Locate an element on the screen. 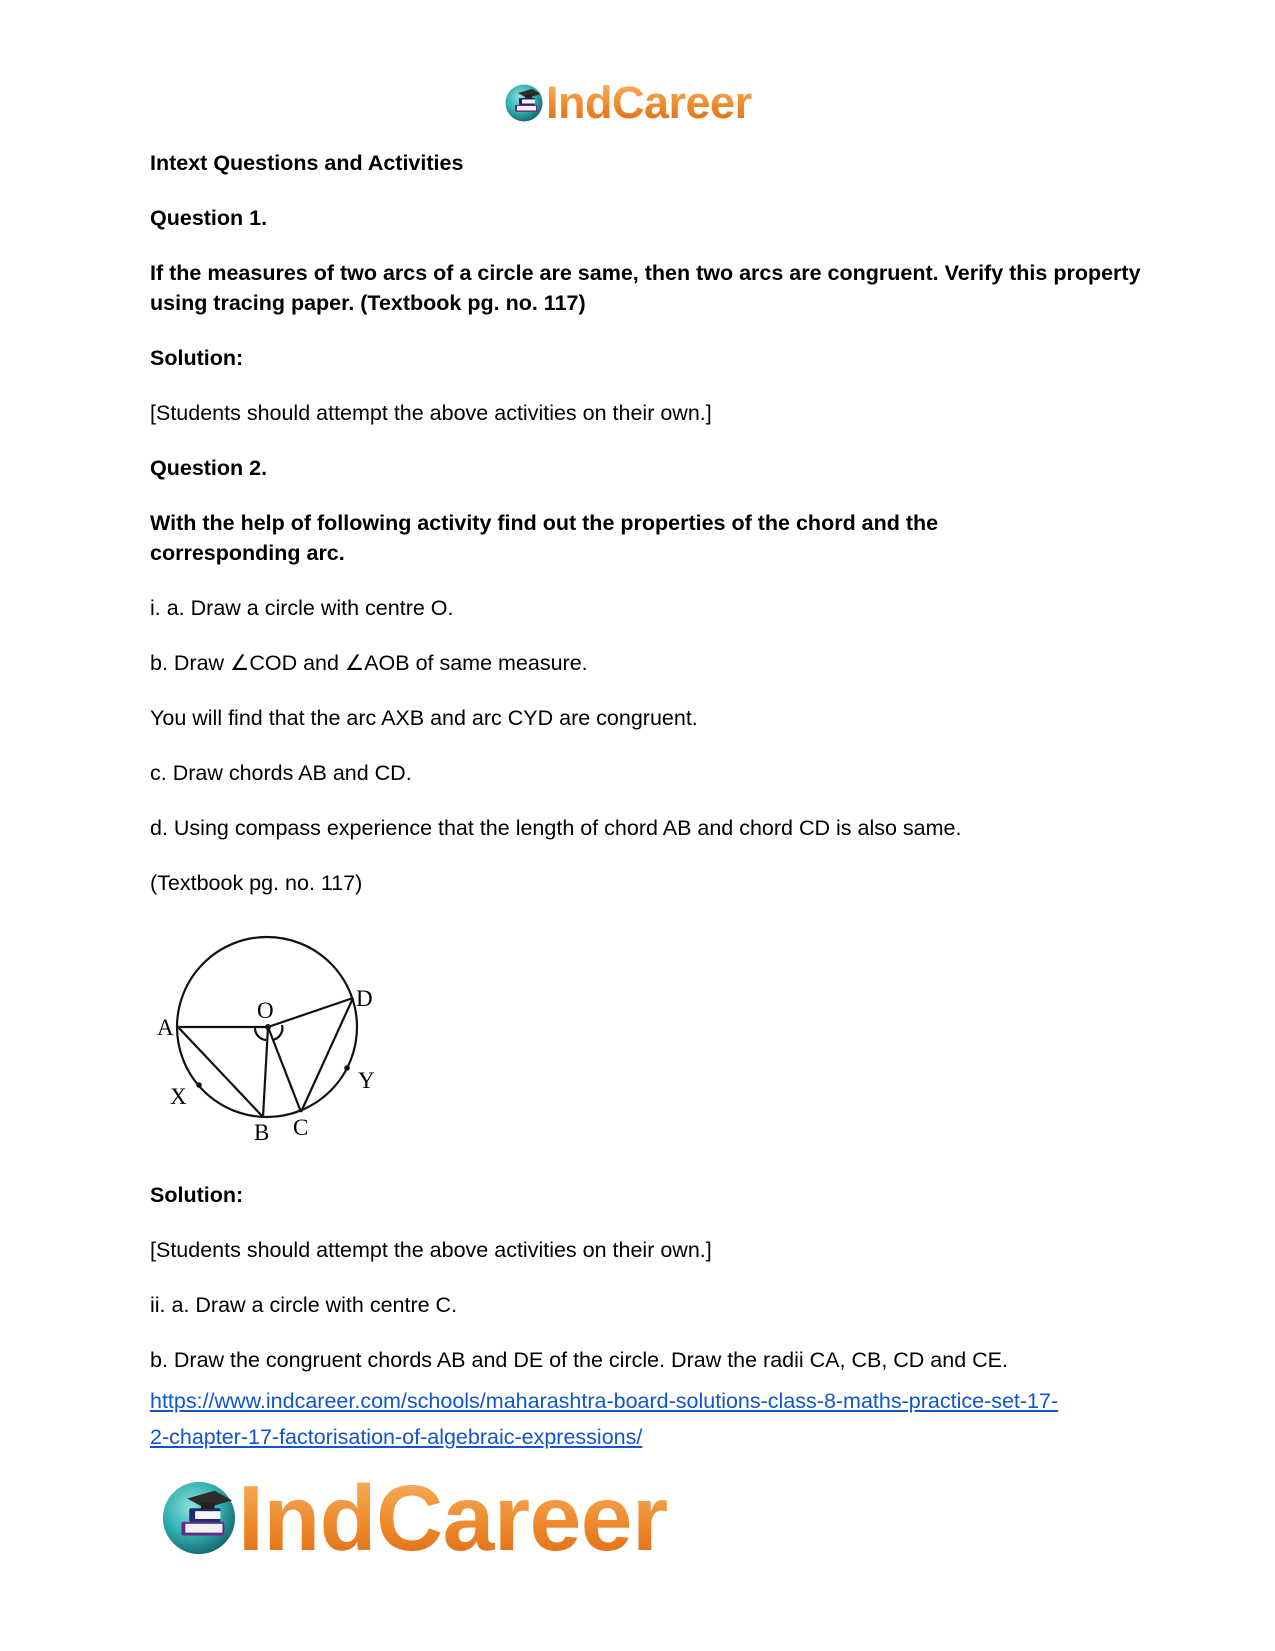  label-x: X is located at coordinates (178, 1096).